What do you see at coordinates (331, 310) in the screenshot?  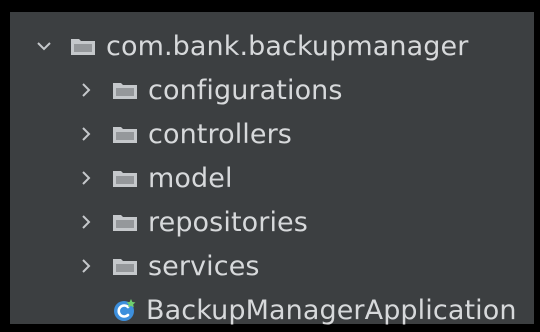 I see `tree-row-label: BackupManagerApplication` at bounding box center [331, 310].